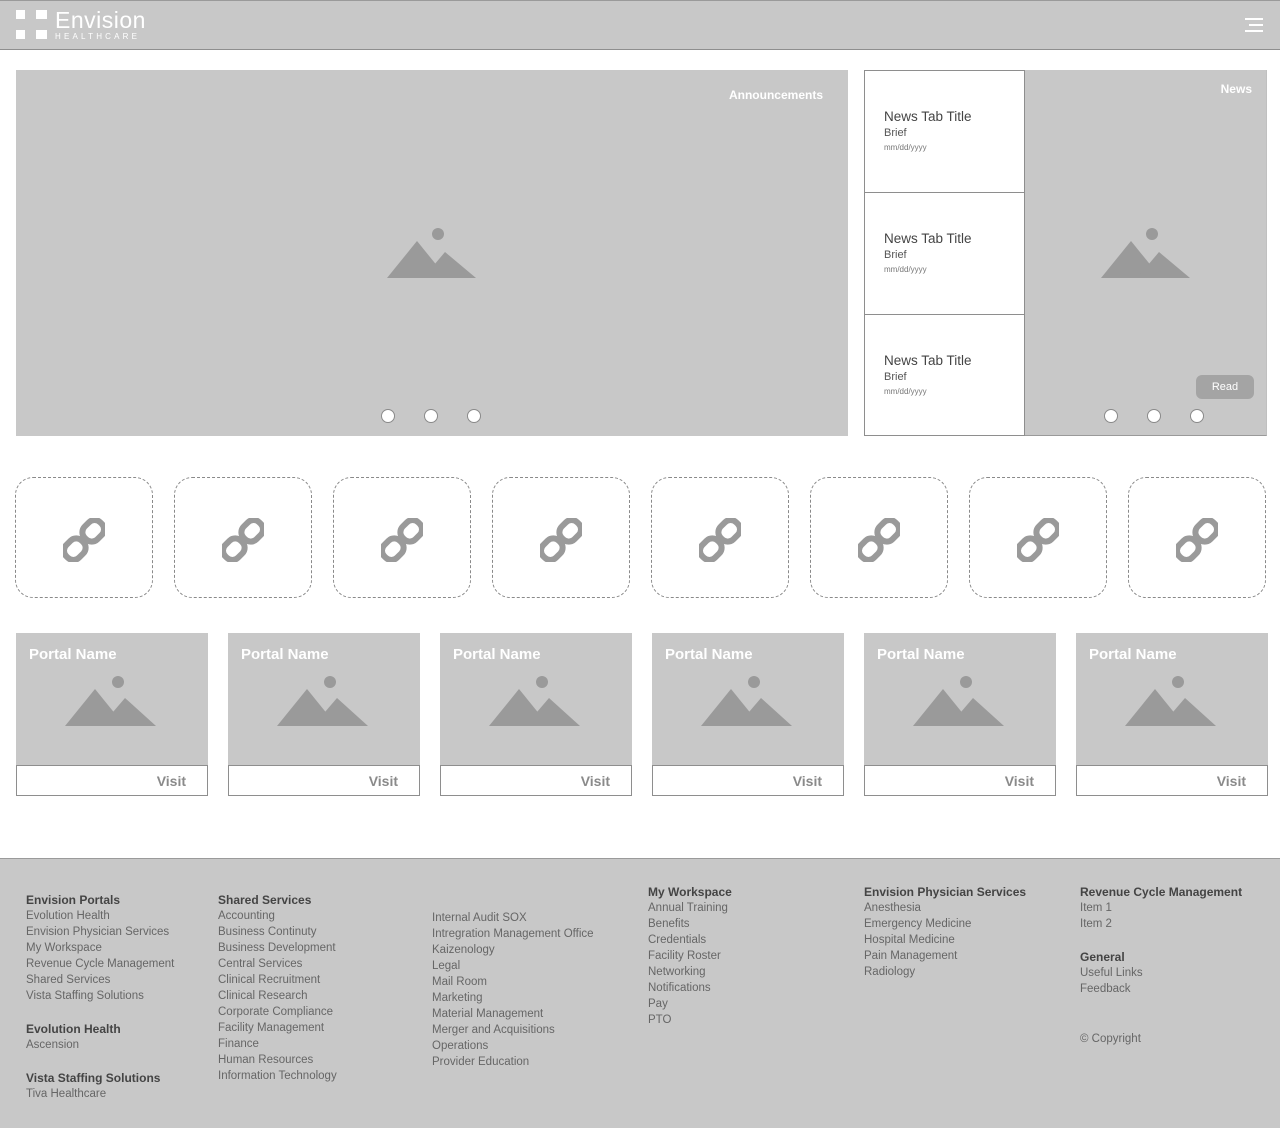  What do you see at coordinates (513, 950) in the screenshot?
I see `footer-link-kaizenology: Kaizenology` at bounding box center [513, 950].